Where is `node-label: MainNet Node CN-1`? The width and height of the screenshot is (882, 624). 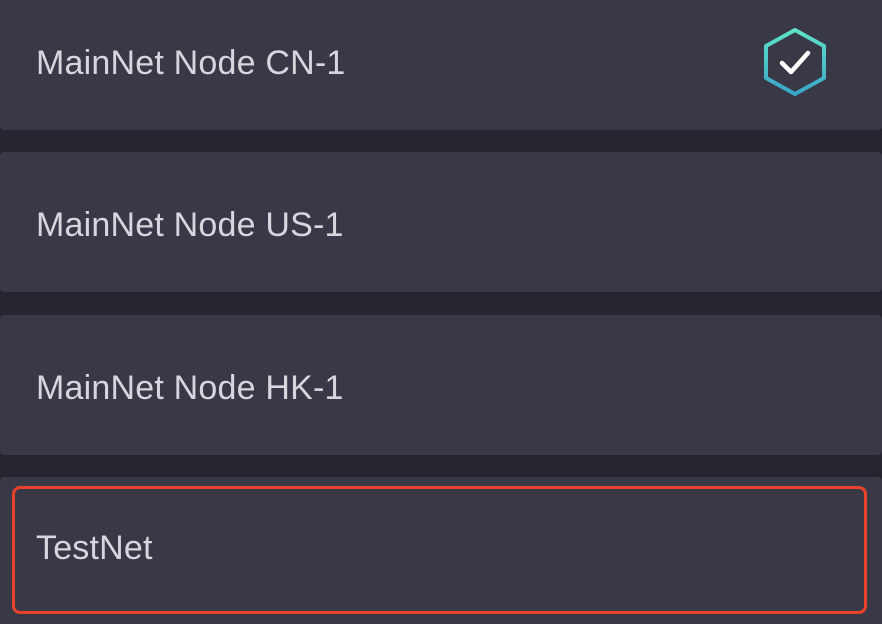
node-label: MainNet Node CN-1 is located at coordinates (191, 63).